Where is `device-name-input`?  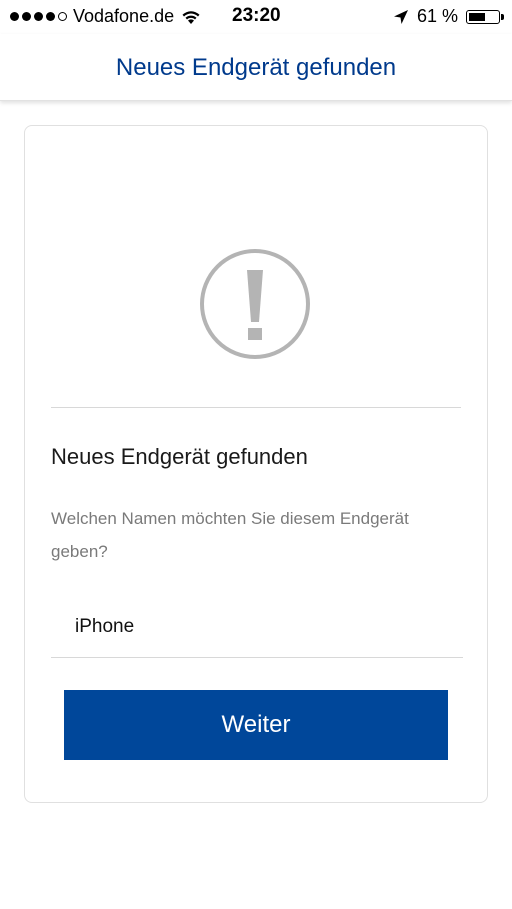 device-name-input is located at coordinates (257, 627).